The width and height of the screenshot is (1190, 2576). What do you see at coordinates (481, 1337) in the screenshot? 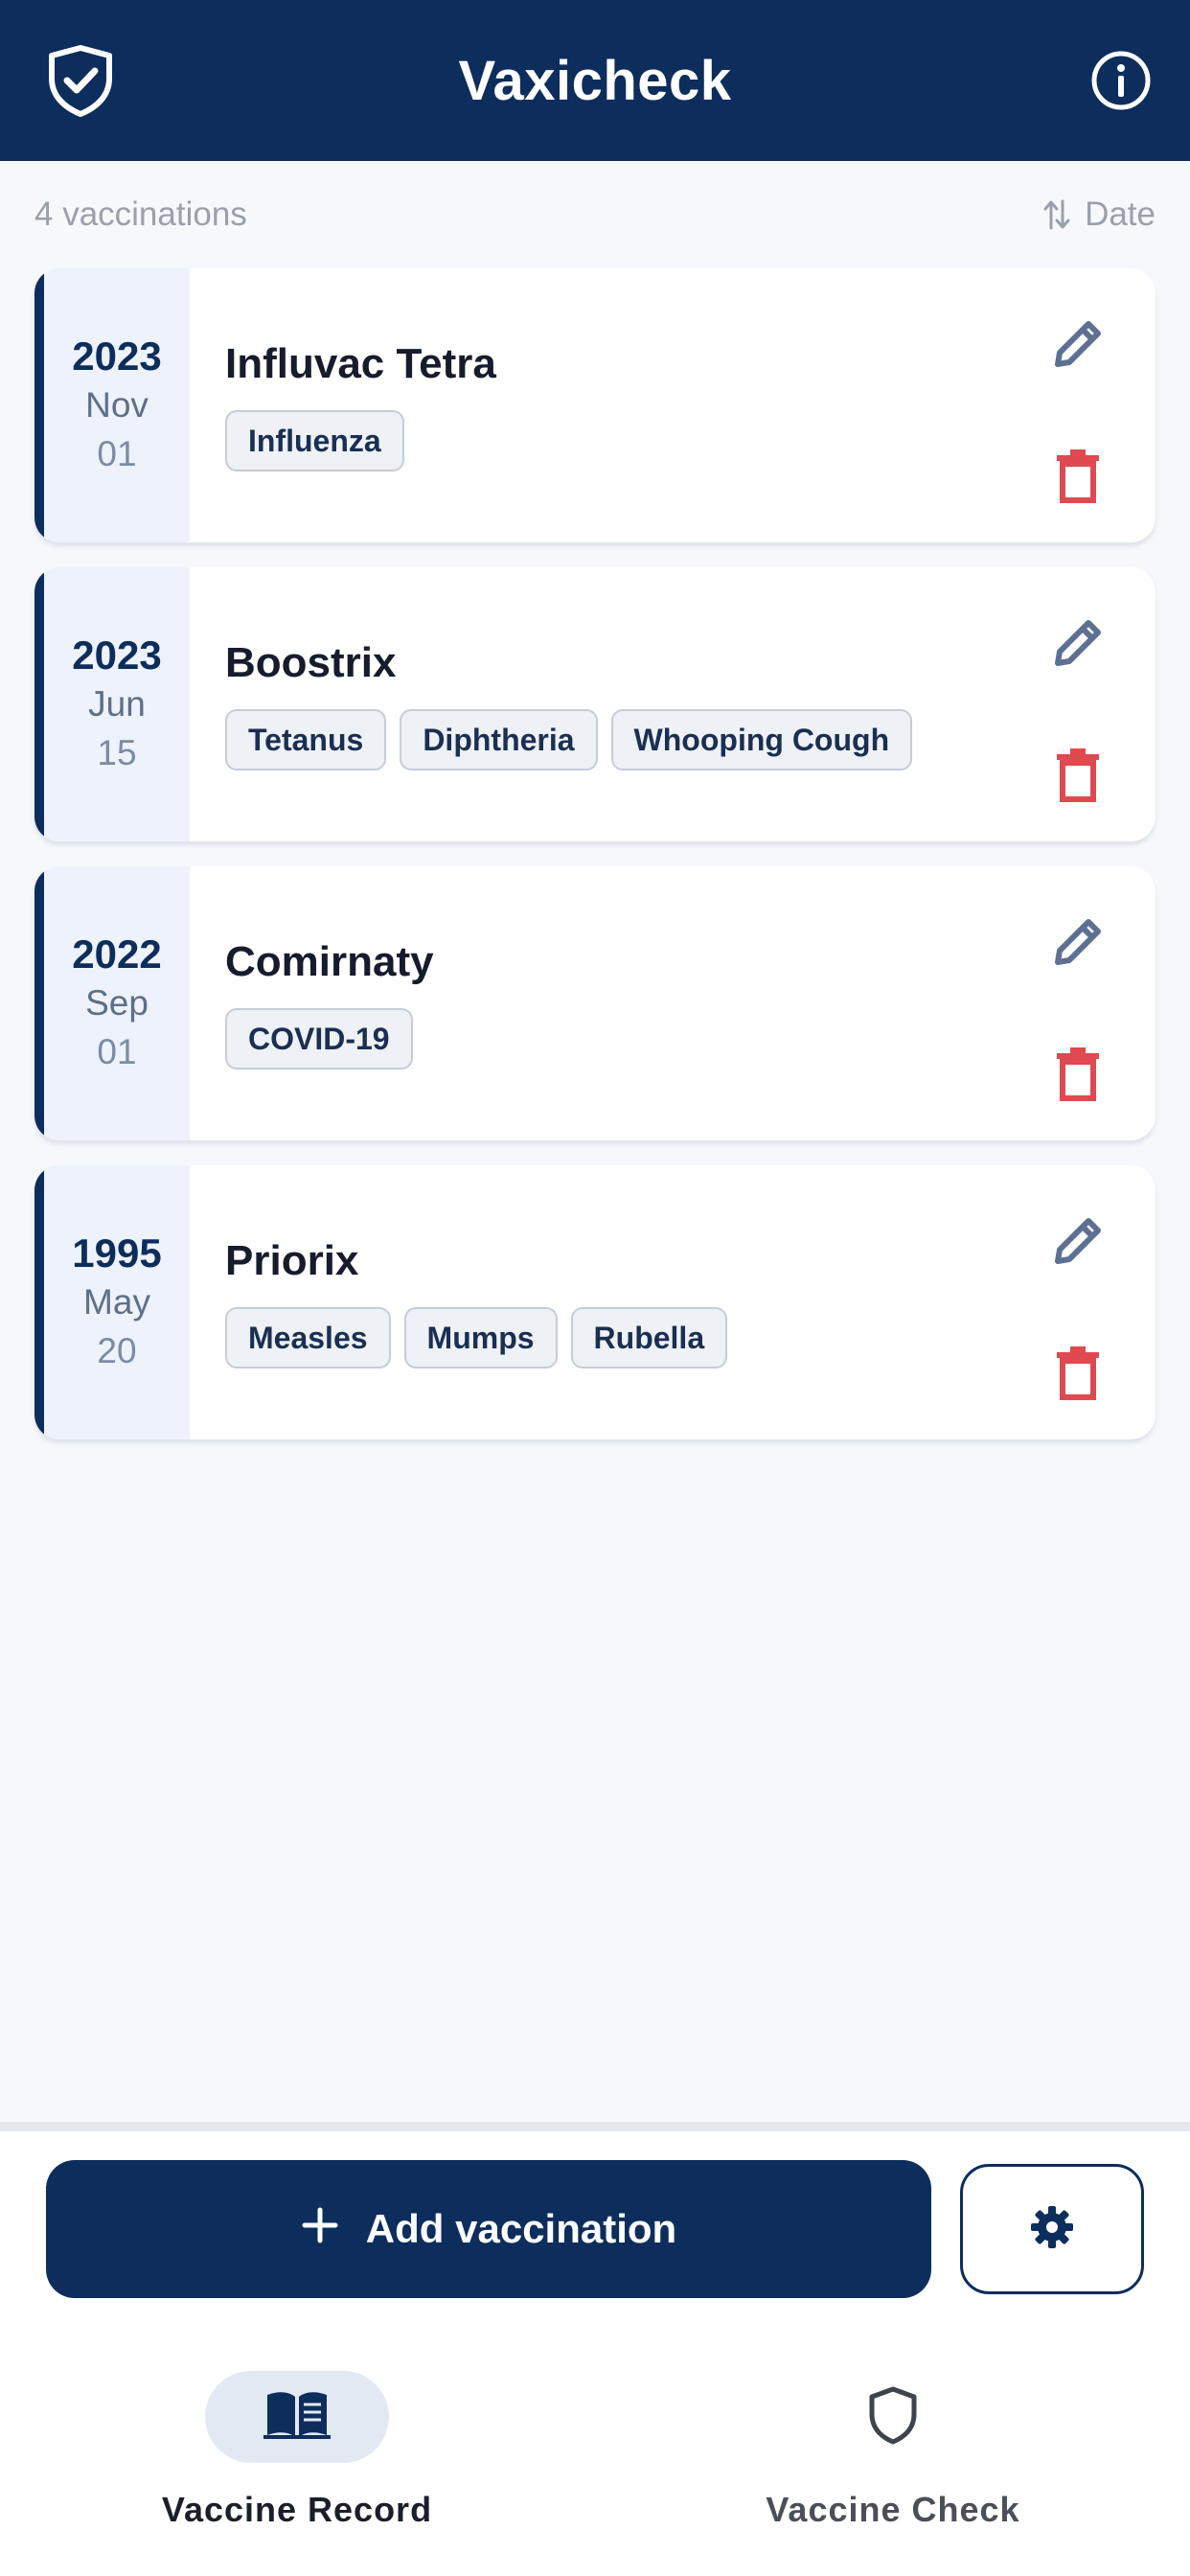
I see `disease-tag: Mumps` at bounding box center [481, 1337].